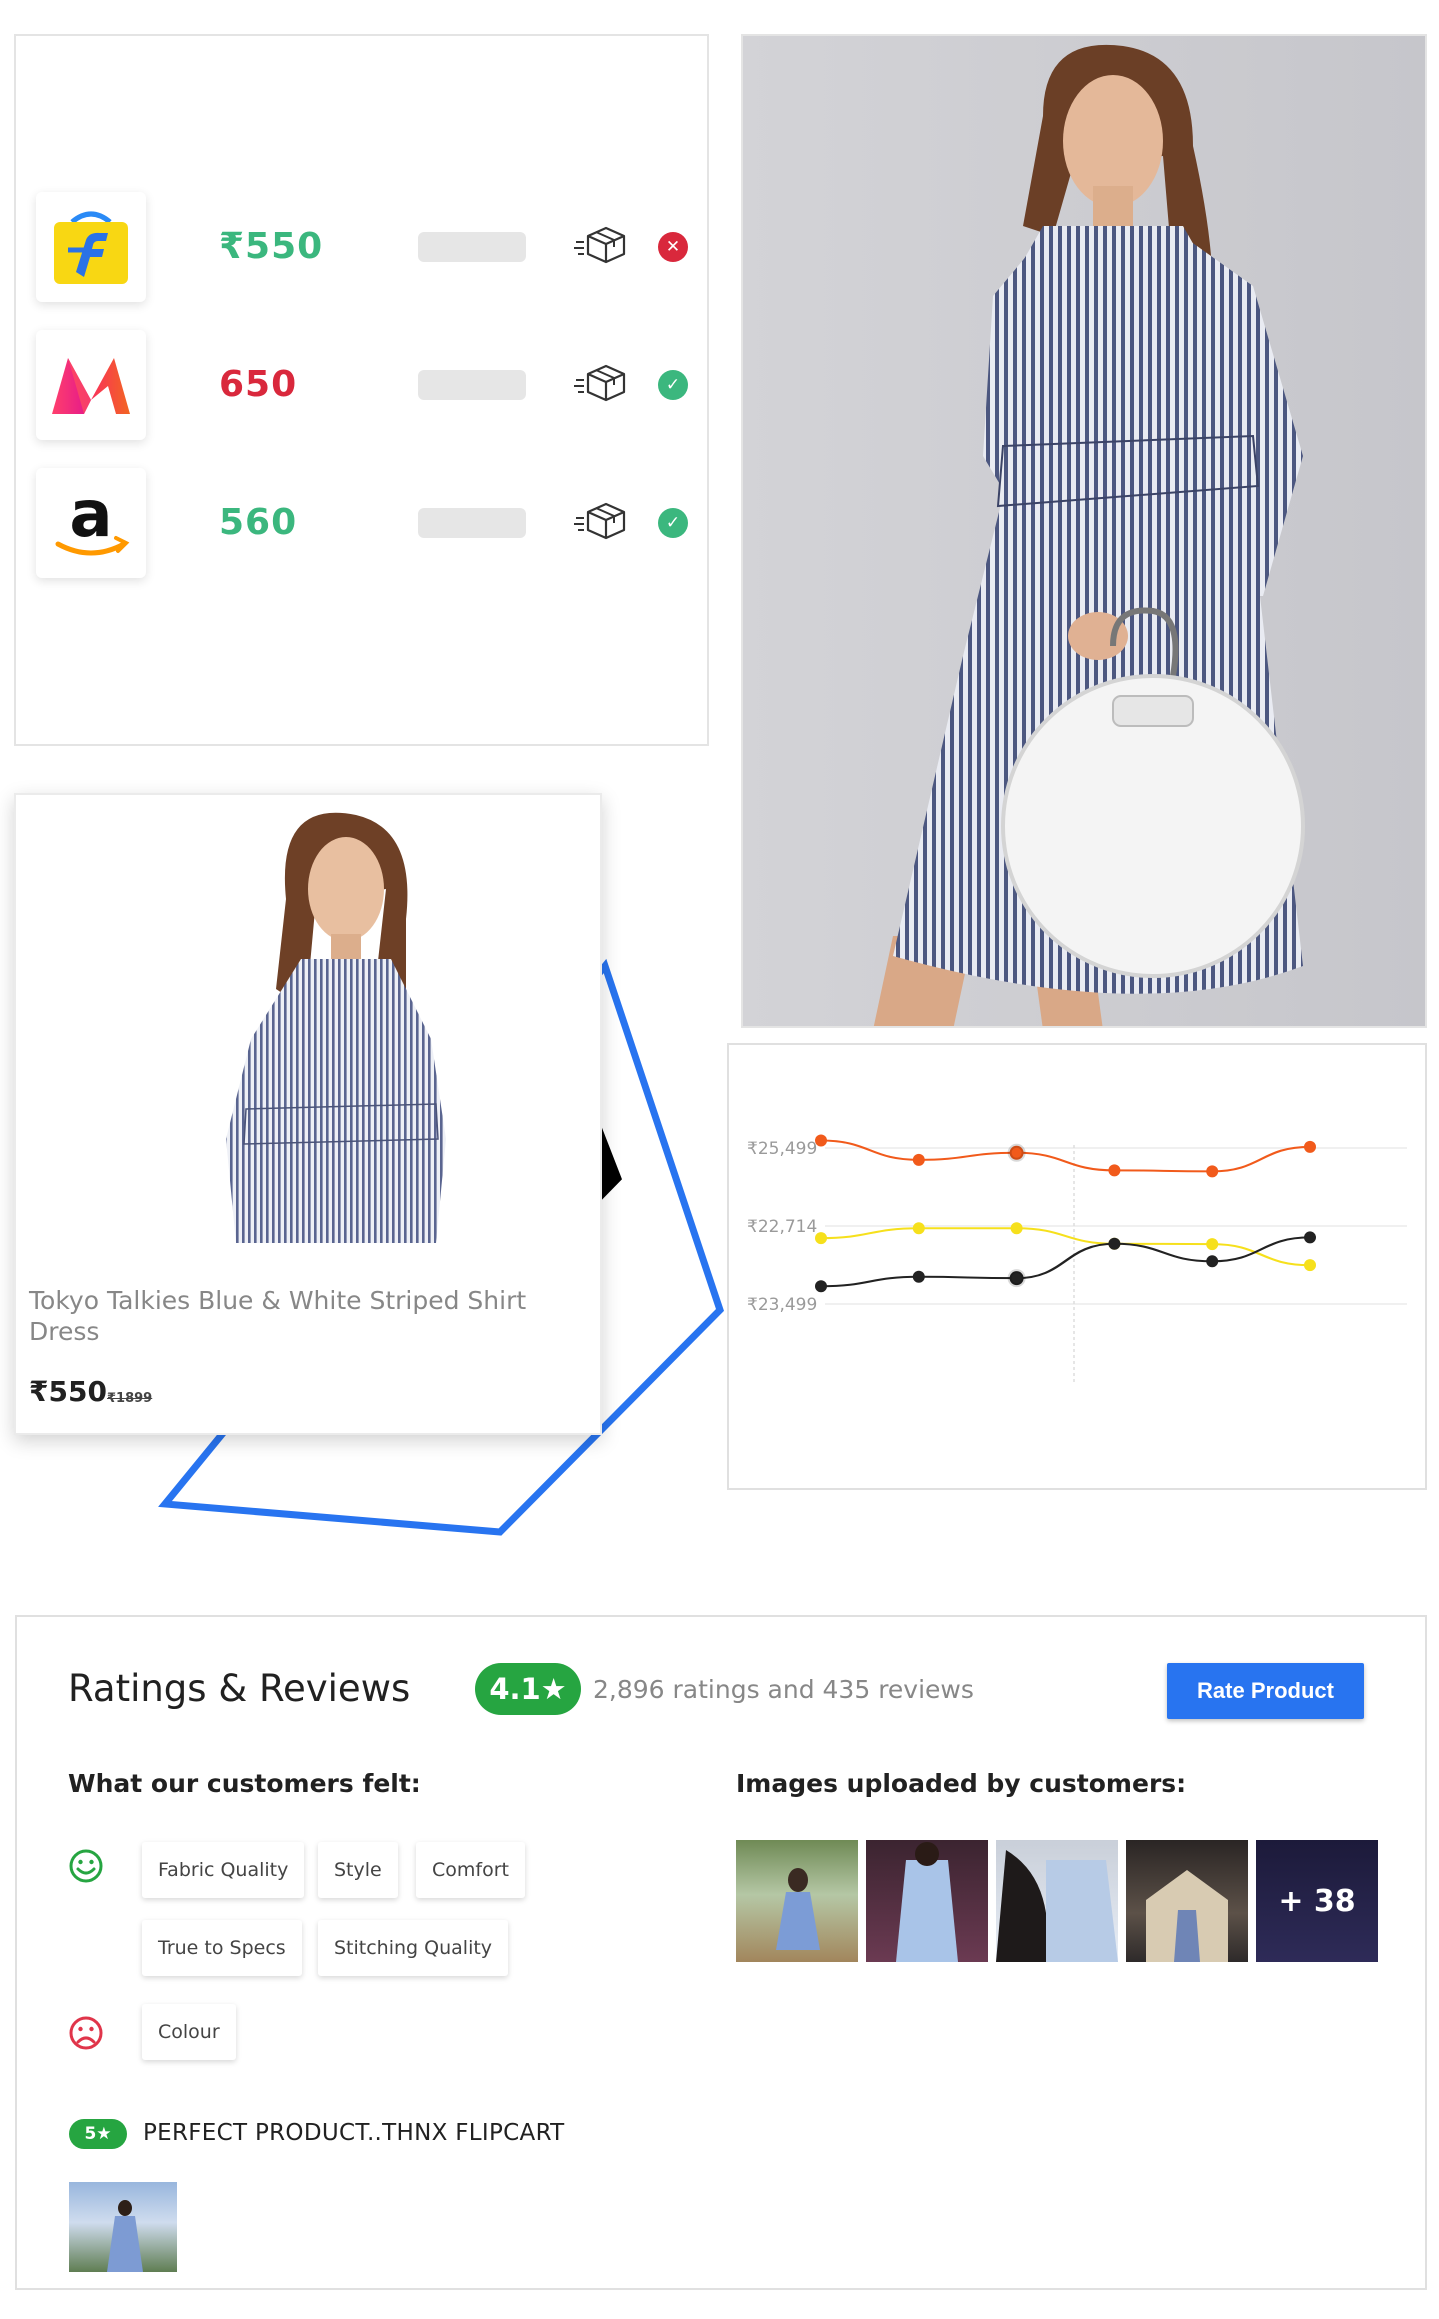 This screenshot has width=1439, height=2319. Describe the element at coordinates (358, 1870) in the screenshot. I see `tag-style: Style` at that location.